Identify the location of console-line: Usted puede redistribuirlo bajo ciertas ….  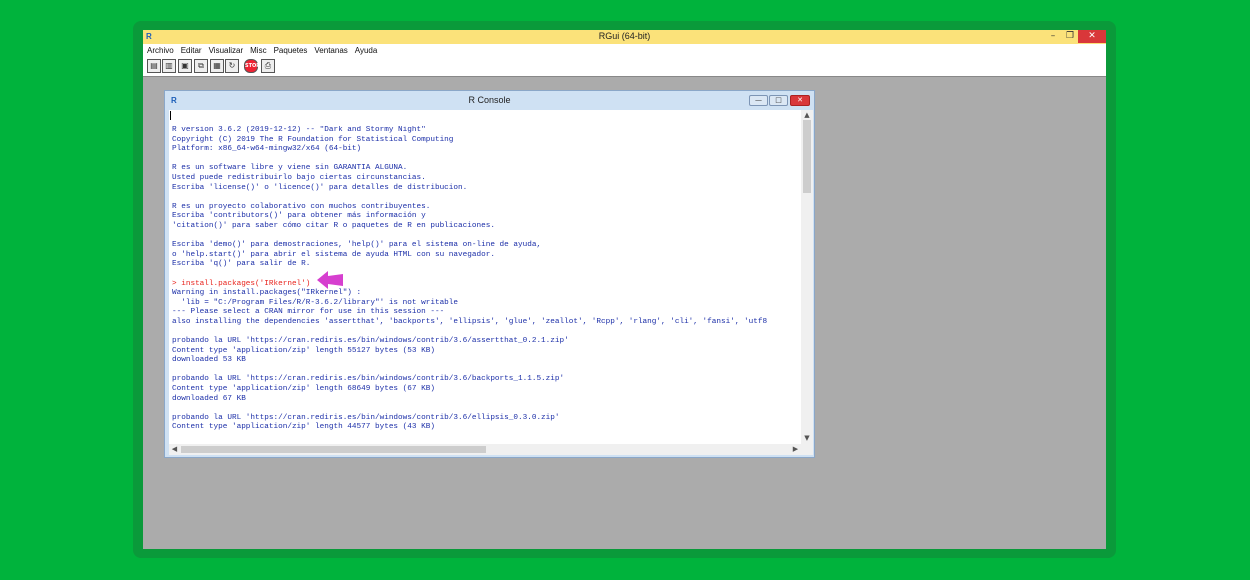
(299, 177).